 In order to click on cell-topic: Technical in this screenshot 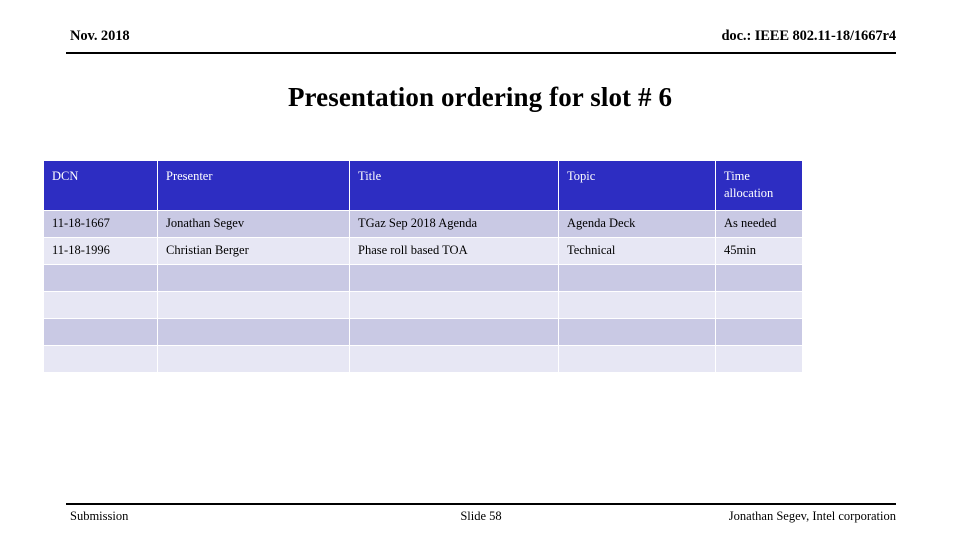, I will do `click(637, 251)`.